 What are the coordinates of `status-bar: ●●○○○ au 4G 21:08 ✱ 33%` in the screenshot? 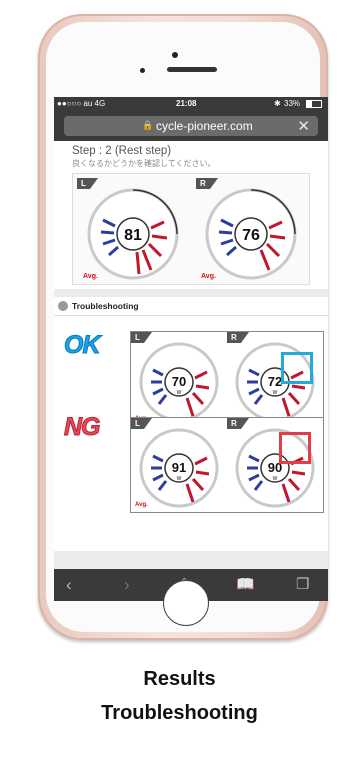 It's located at (191, 104).